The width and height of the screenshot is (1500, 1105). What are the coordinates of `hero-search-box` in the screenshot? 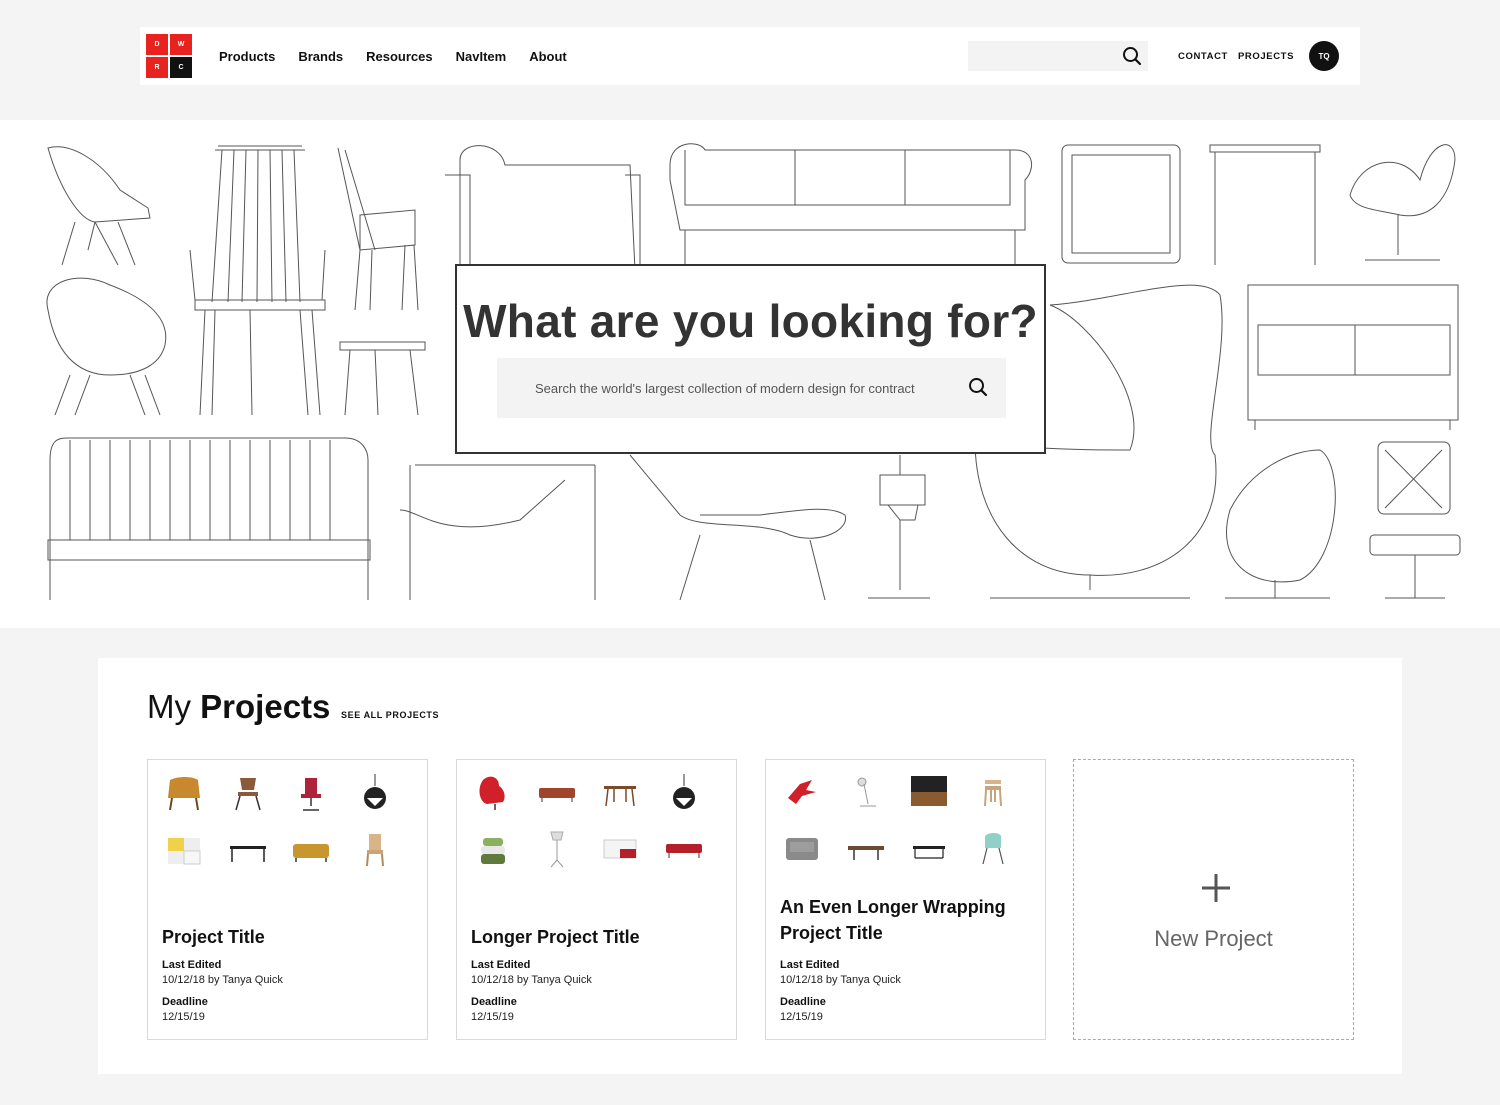 It's located at (751, 388).